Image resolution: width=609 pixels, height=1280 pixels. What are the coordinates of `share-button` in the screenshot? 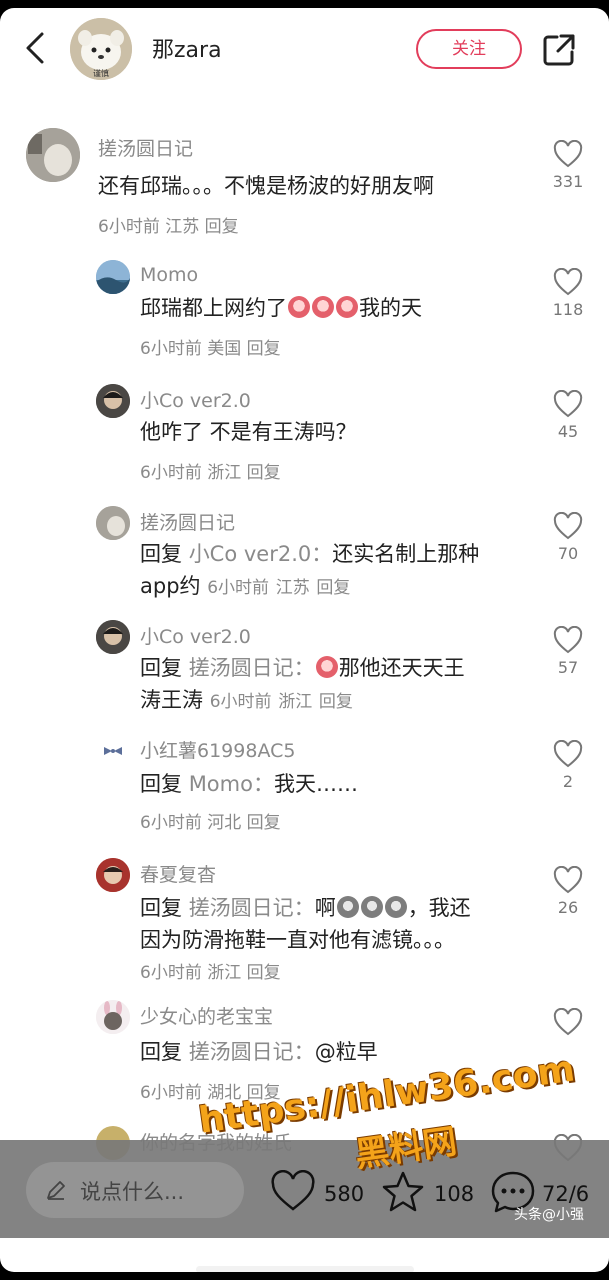 It's located at (559, 50).